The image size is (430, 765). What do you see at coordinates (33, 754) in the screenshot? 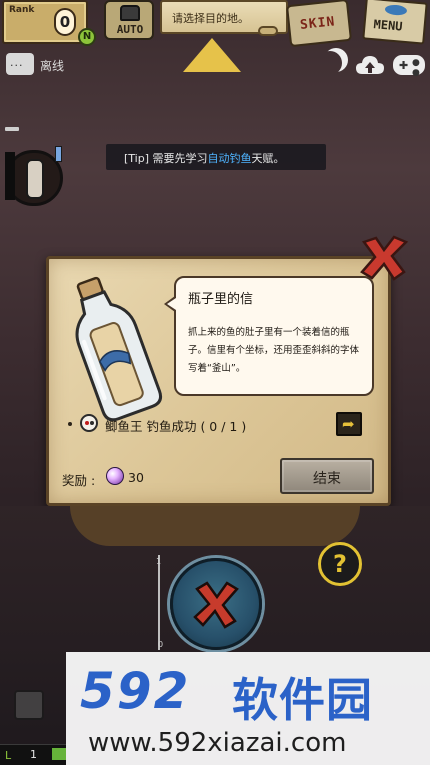
I see `level-value: 1` at bounding box center [33, 754].